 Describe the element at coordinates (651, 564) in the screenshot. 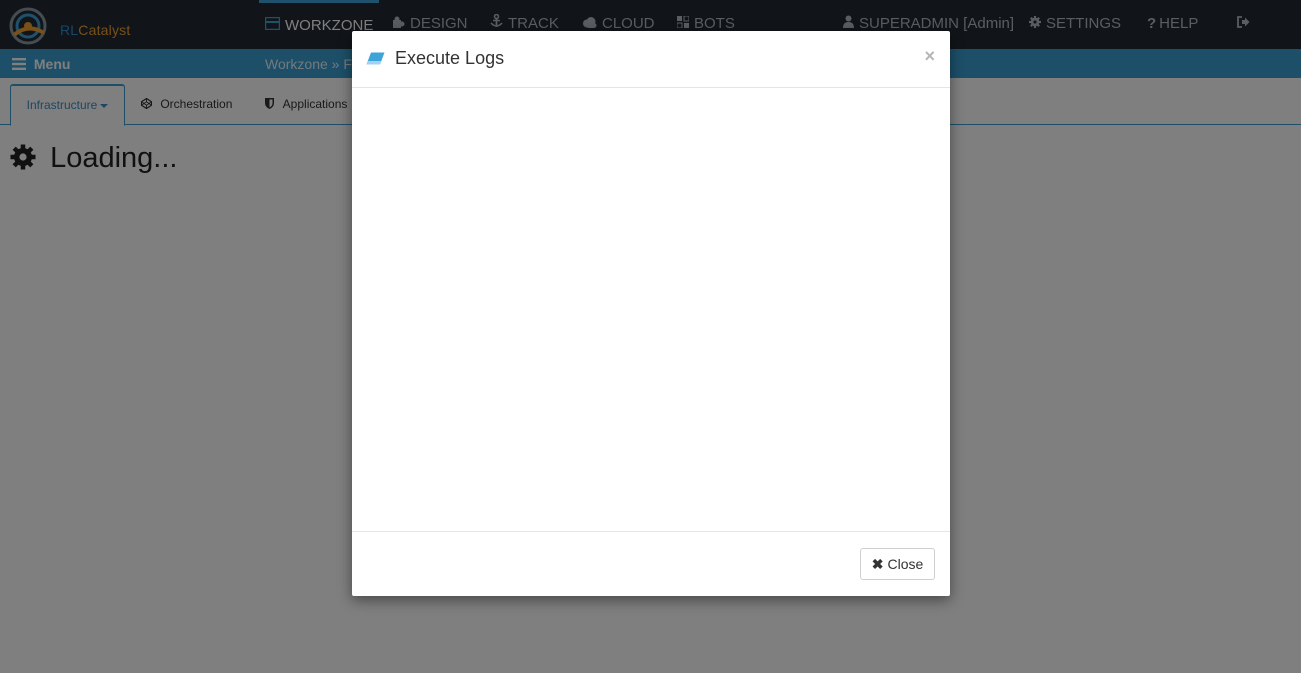

I see `modal-footer: ✖ Close` at that location.